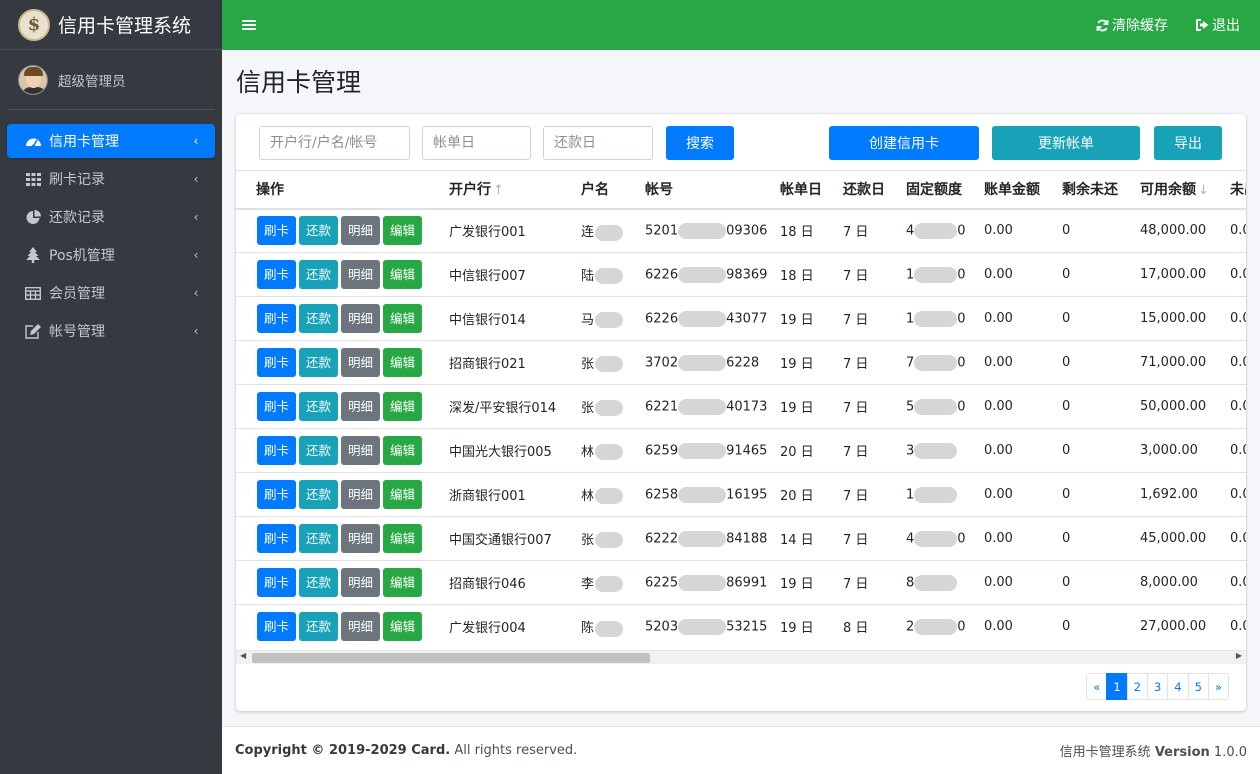 This screenshot has height=774, width=1260. I want to click on cell-bill-day: 19 日, so click(803, 626).